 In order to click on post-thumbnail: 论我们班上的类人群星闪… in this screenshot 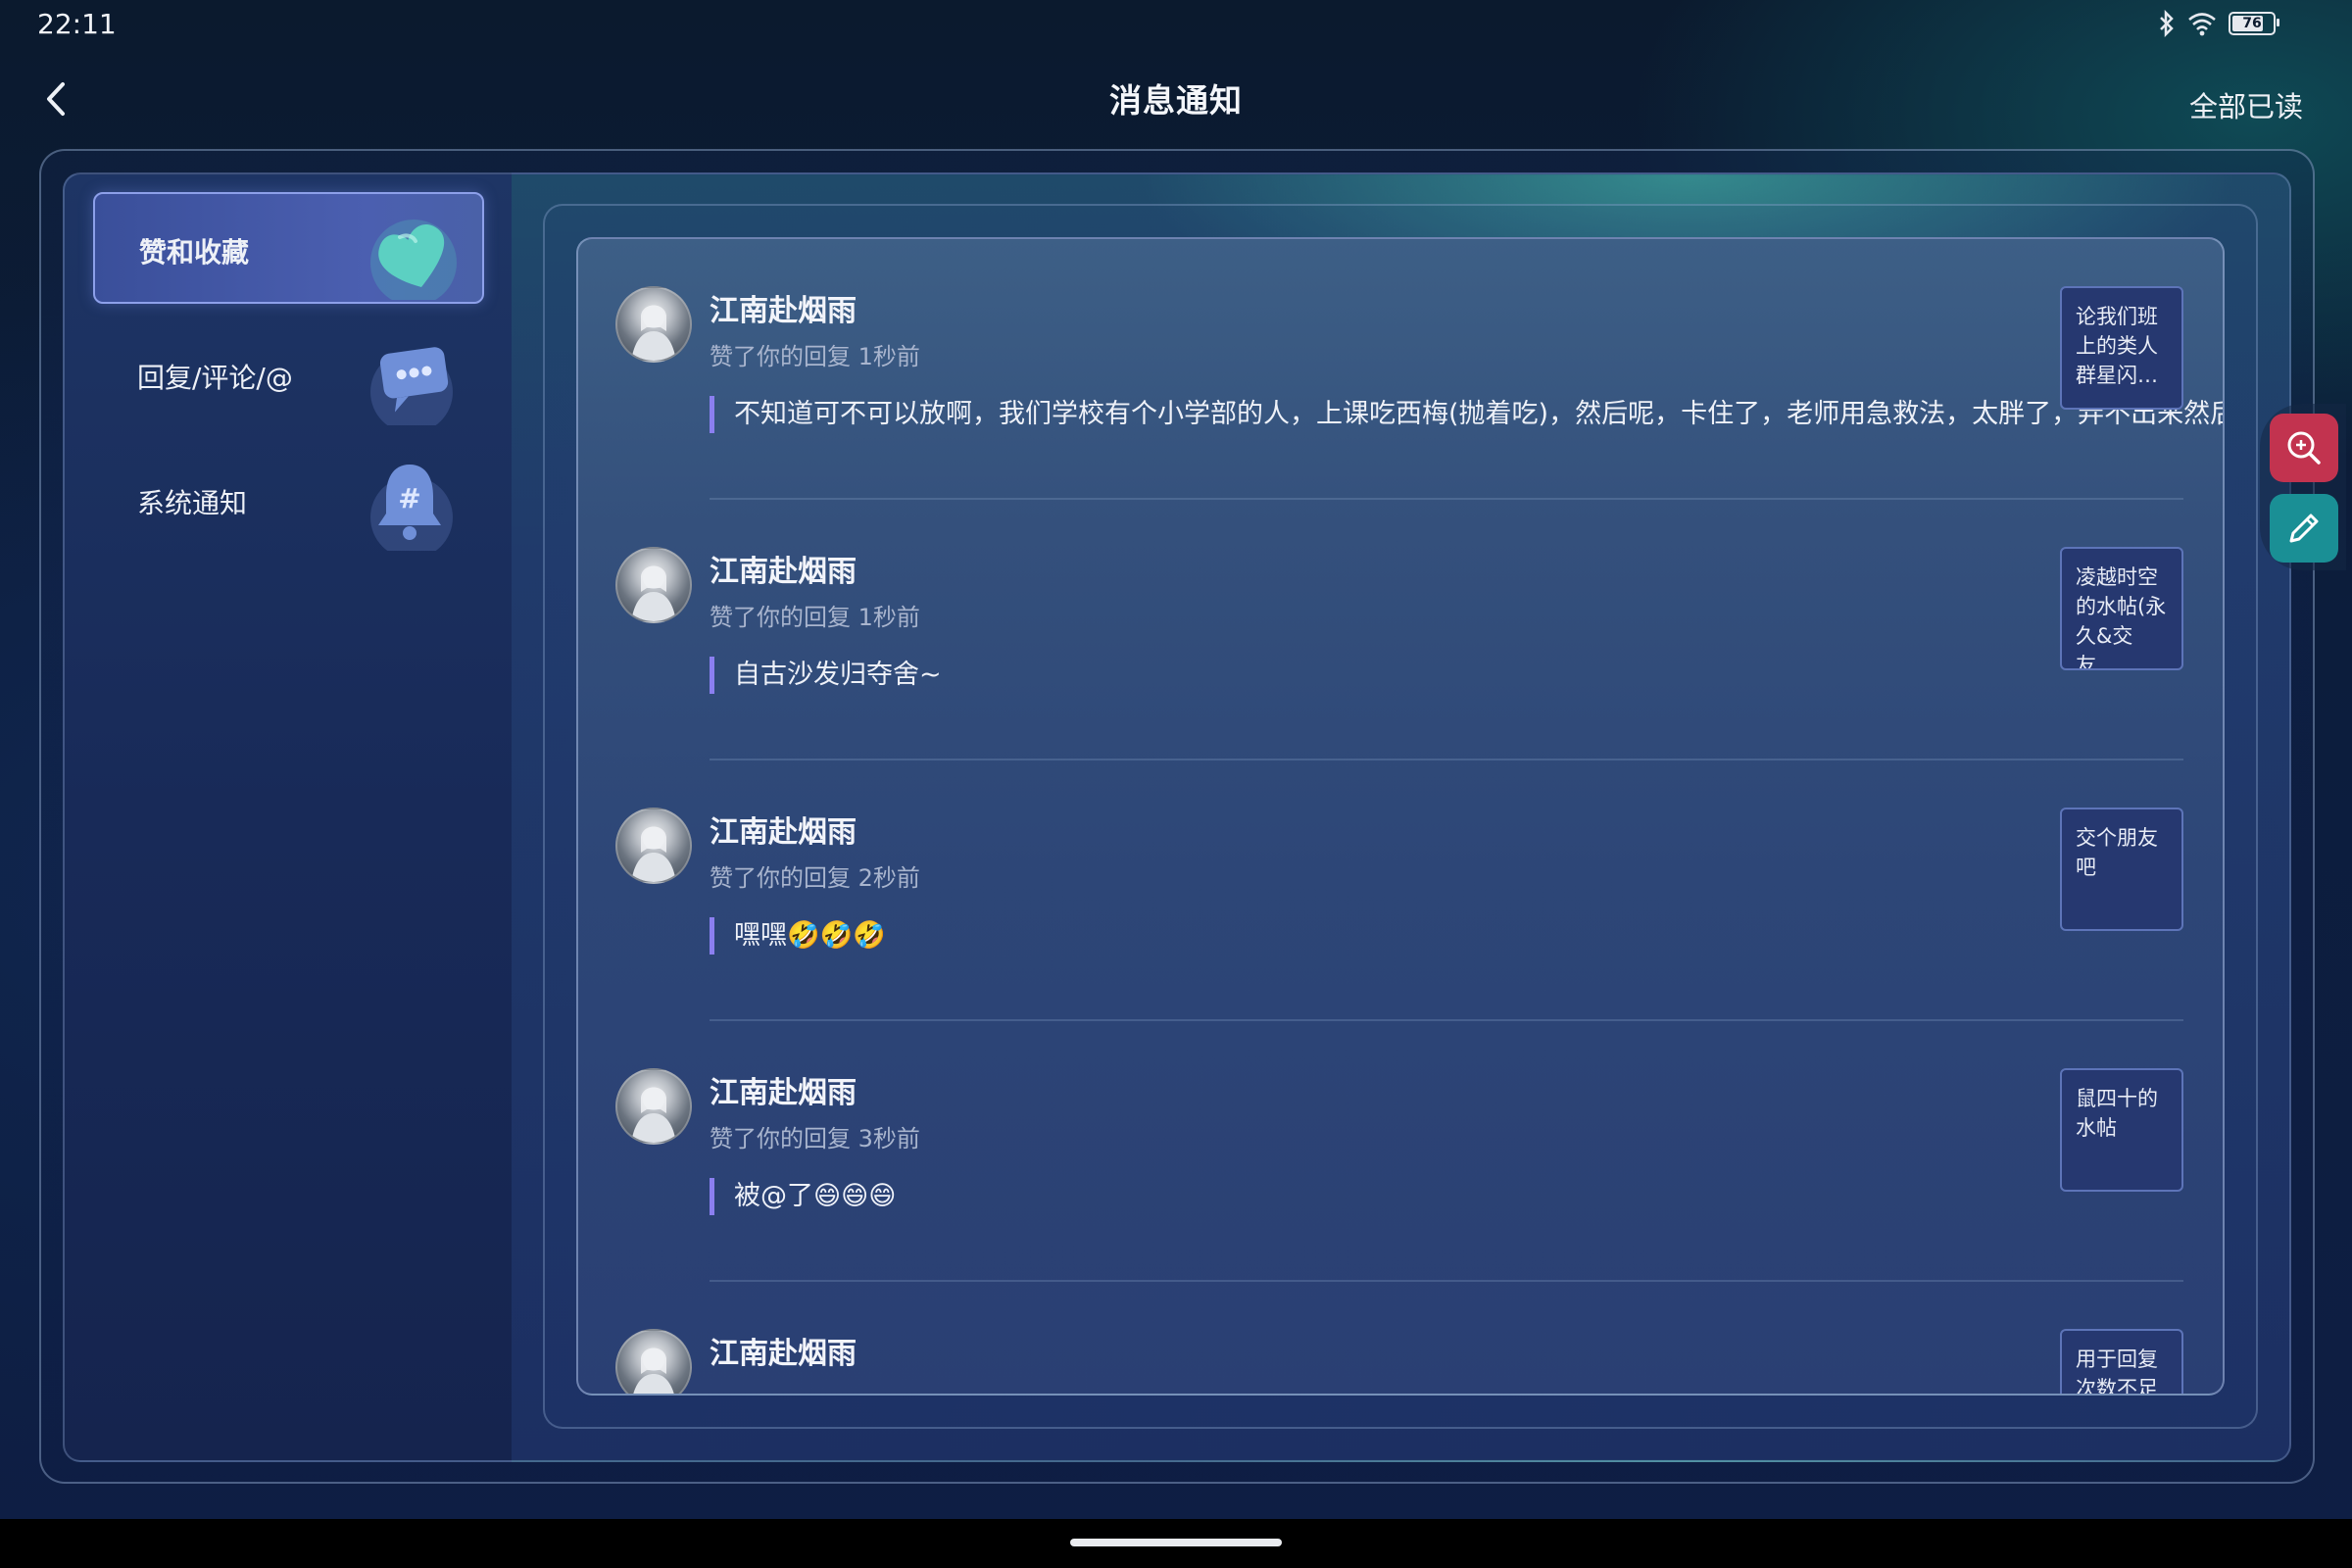, I will do `click(2121, 348)`.